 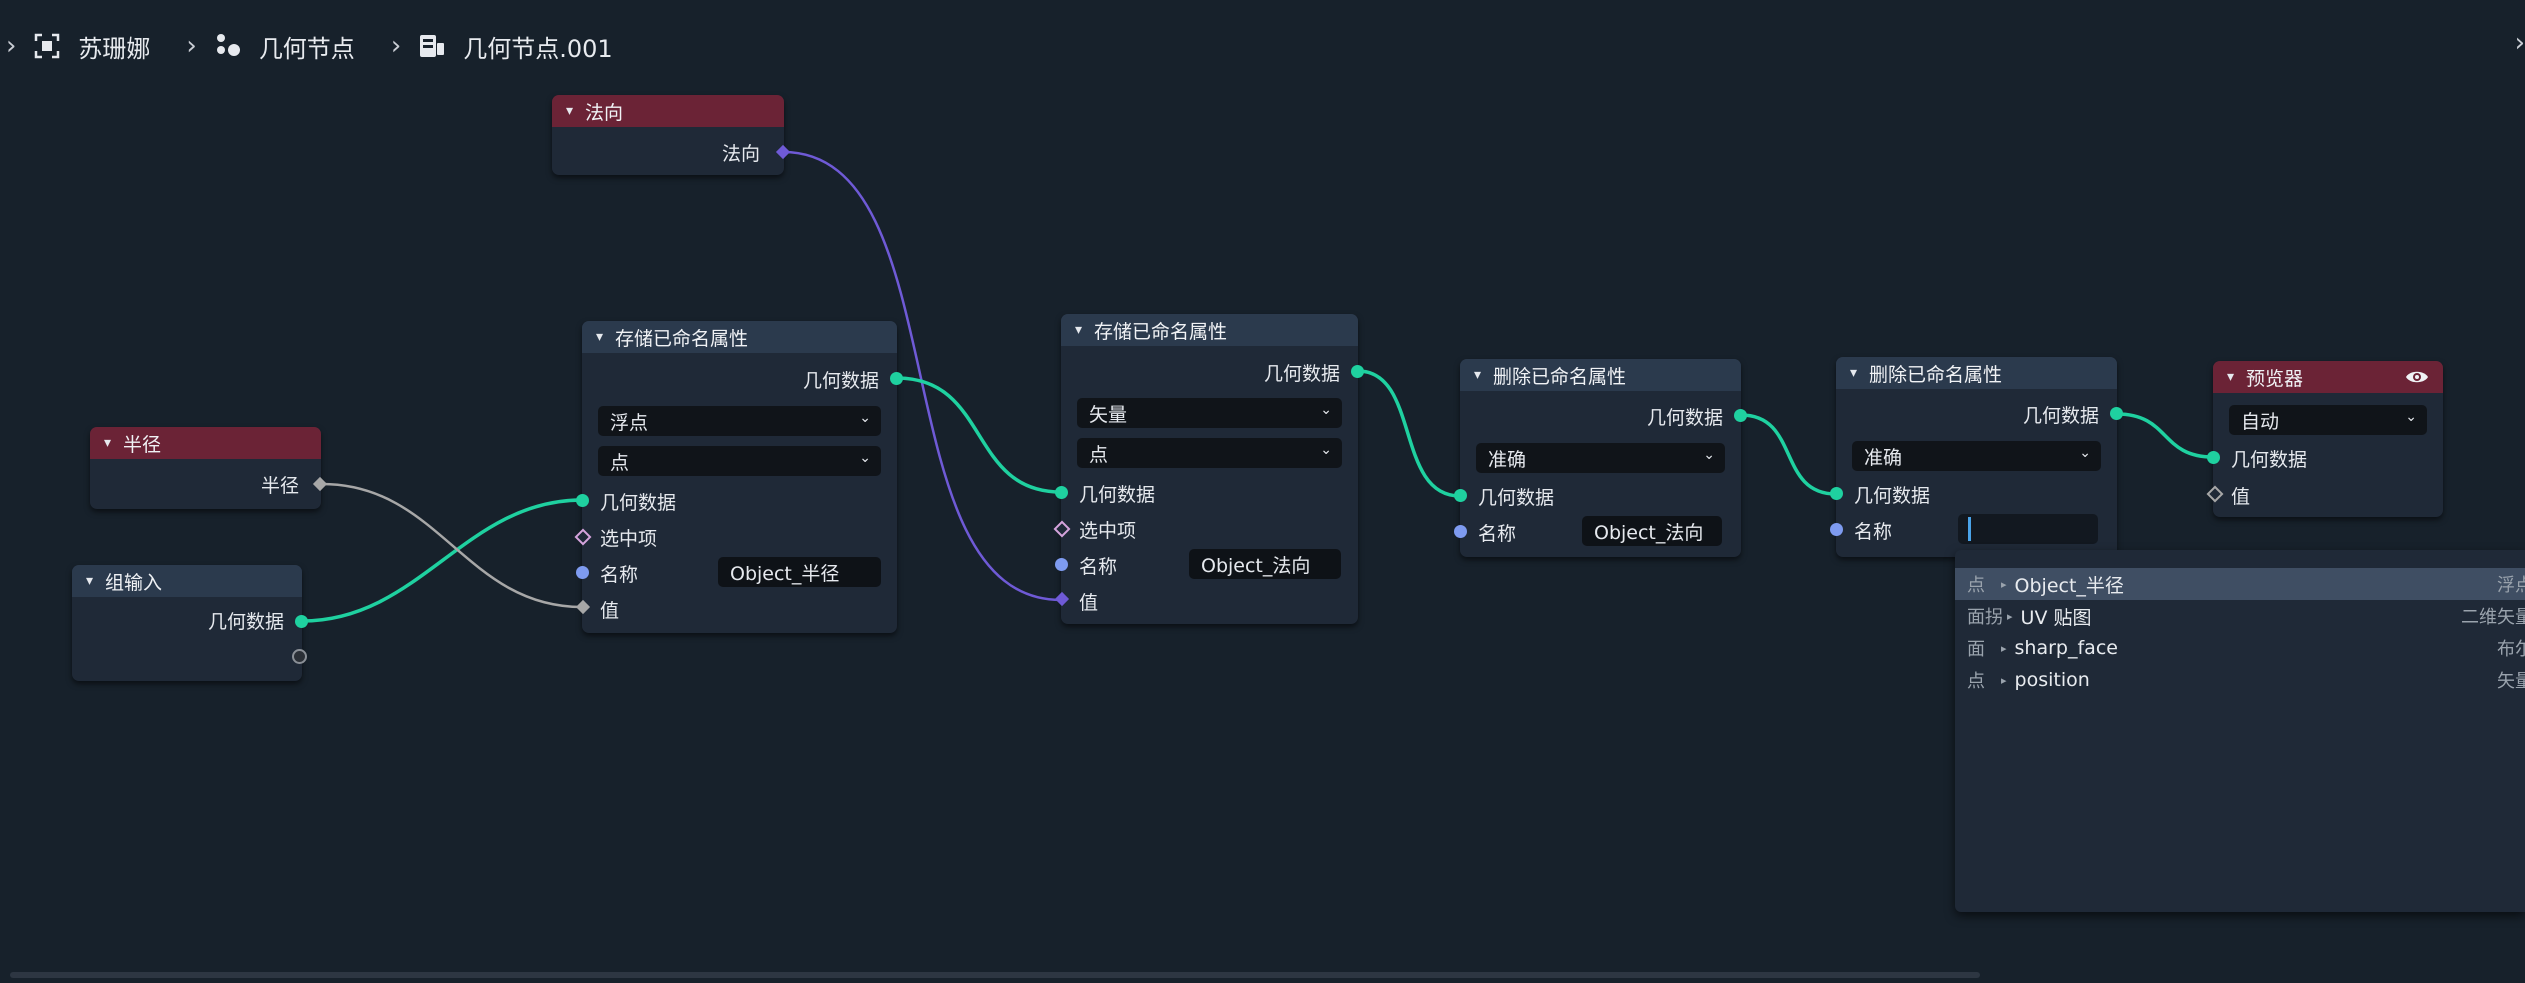 I want to click on eye-icon, so click(x=2417, y=379).